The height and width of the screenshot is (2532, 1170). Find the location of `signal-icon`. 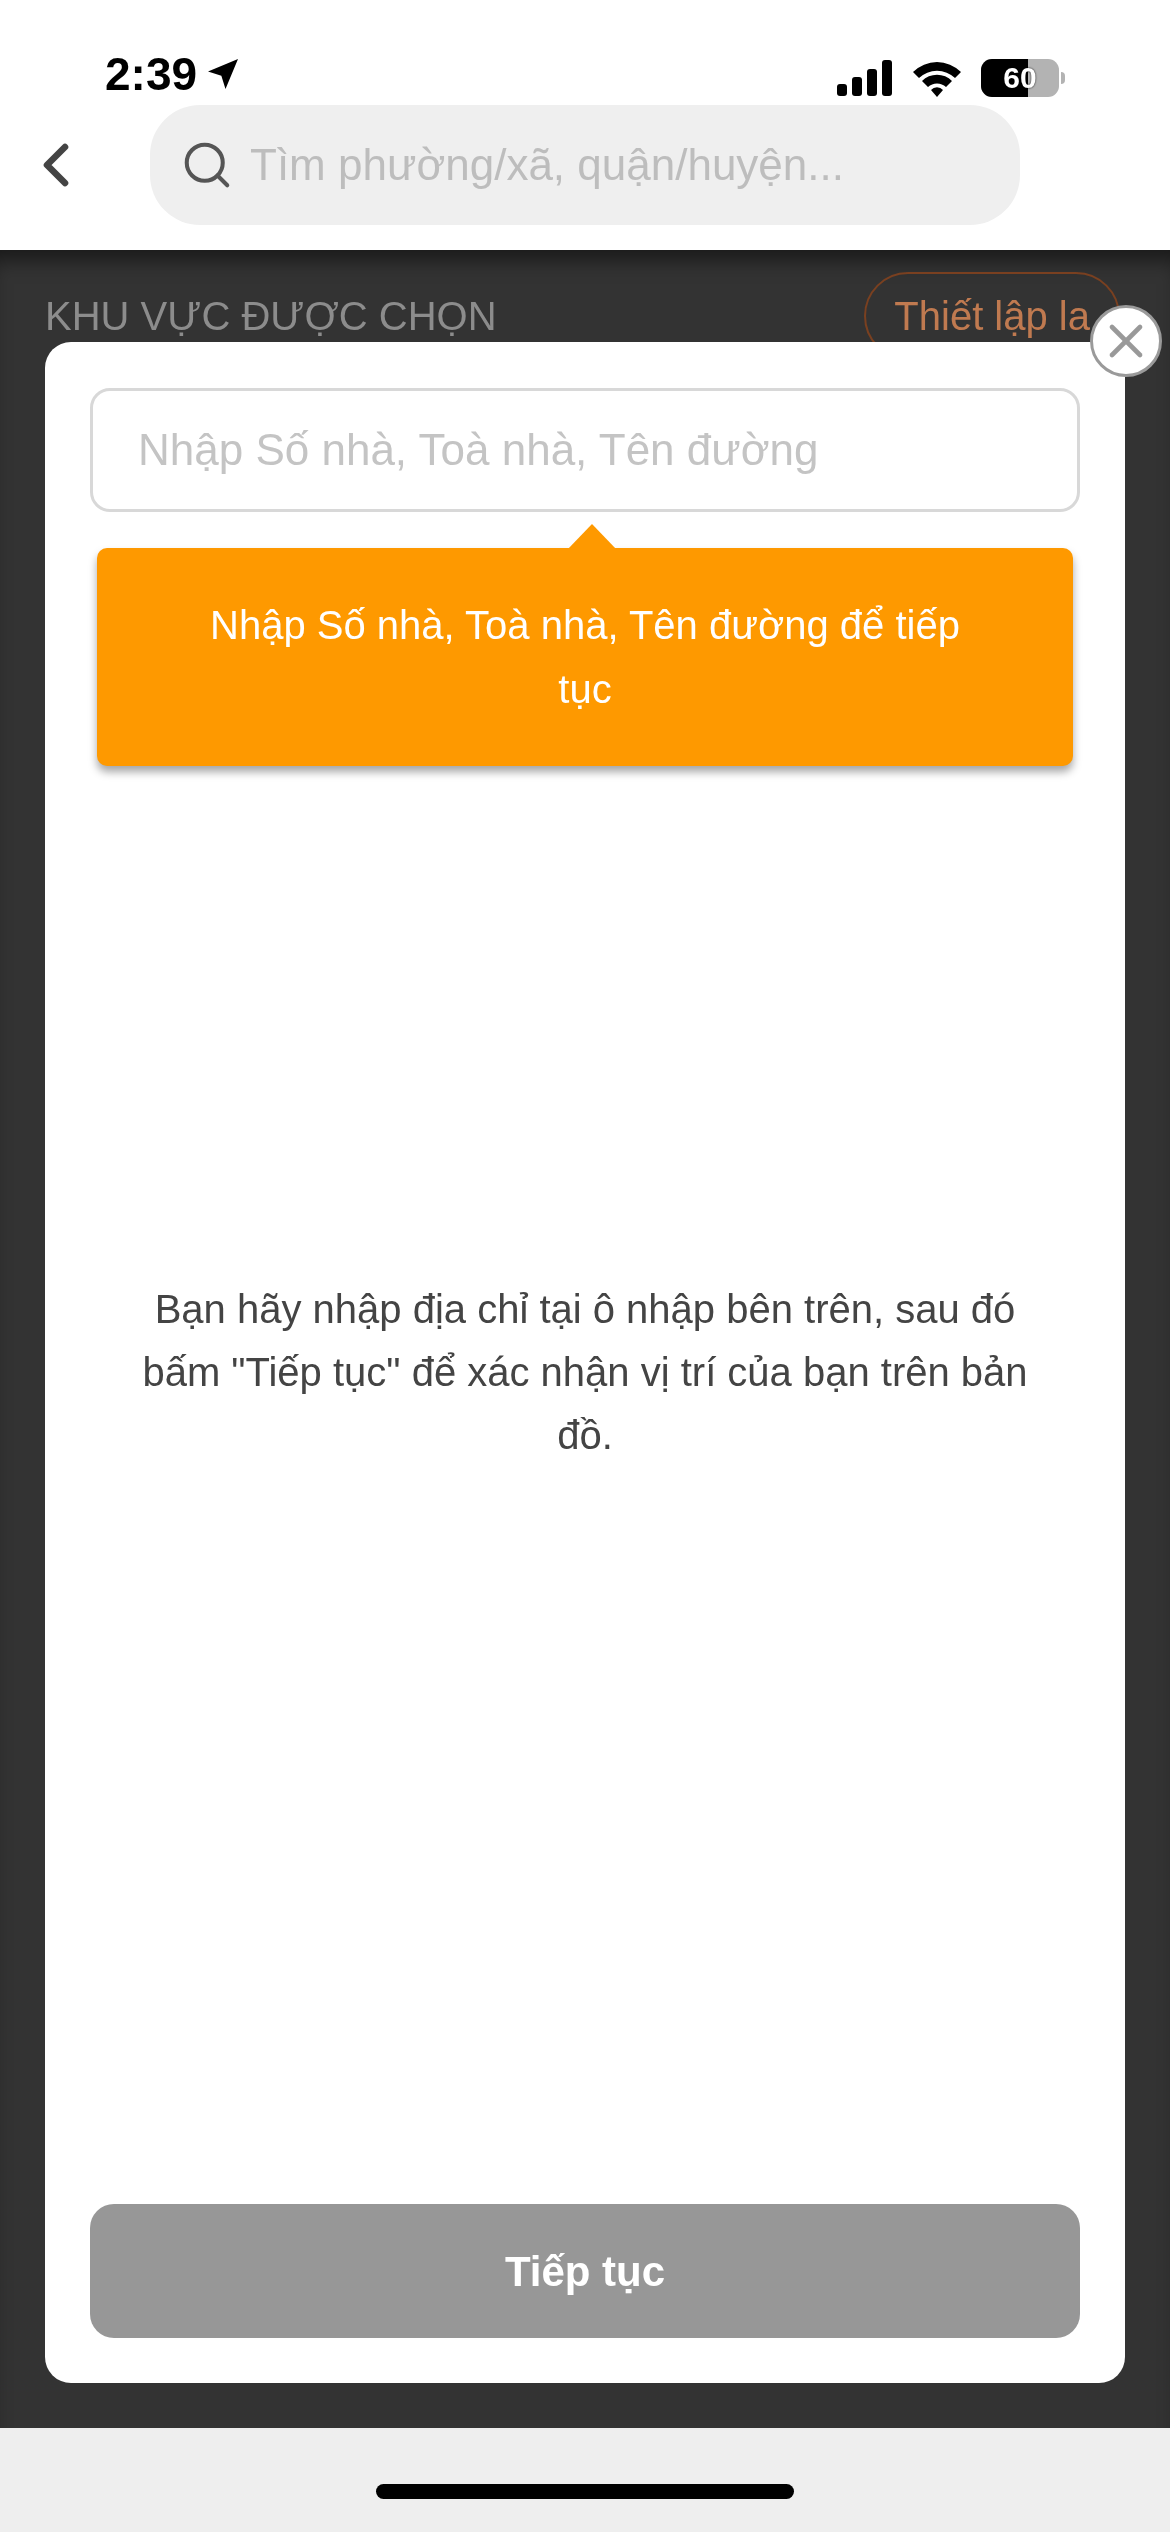

signal-icon is located at coordinates (865, 78).